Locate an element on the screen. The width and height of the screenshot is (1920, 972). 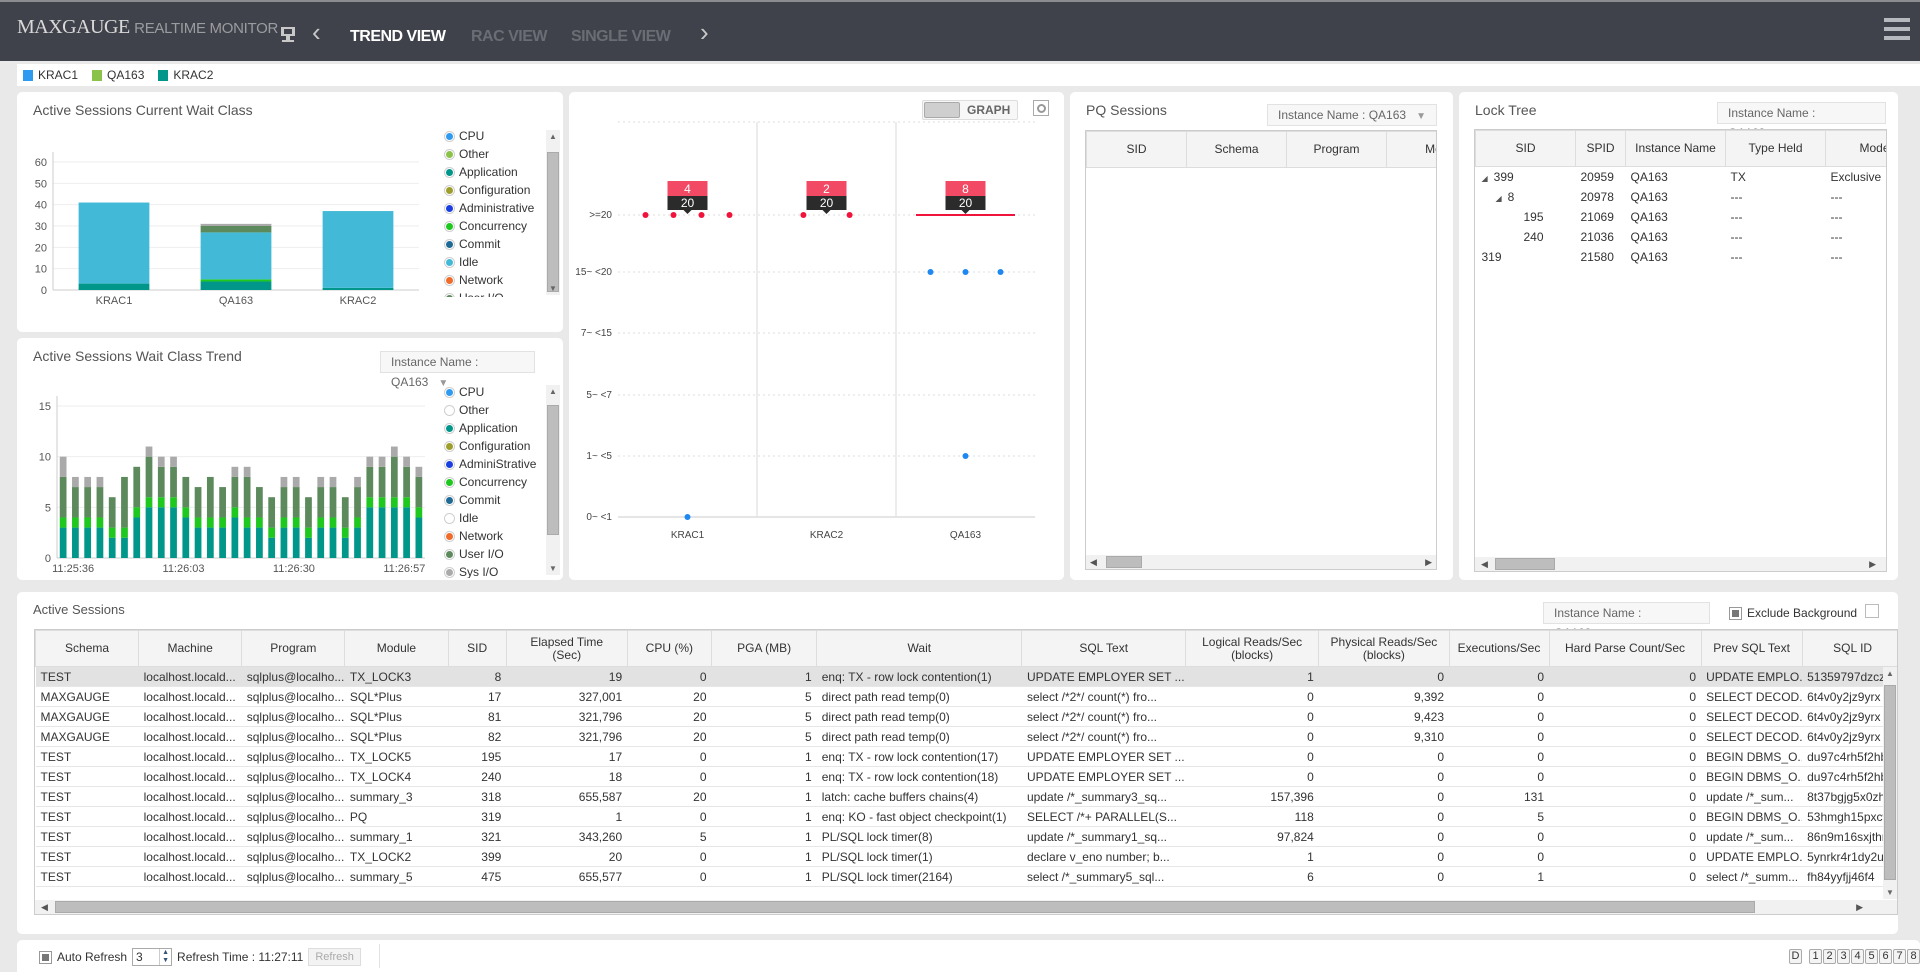
column-header: SQL Text is located at coordinates (1103, 648).